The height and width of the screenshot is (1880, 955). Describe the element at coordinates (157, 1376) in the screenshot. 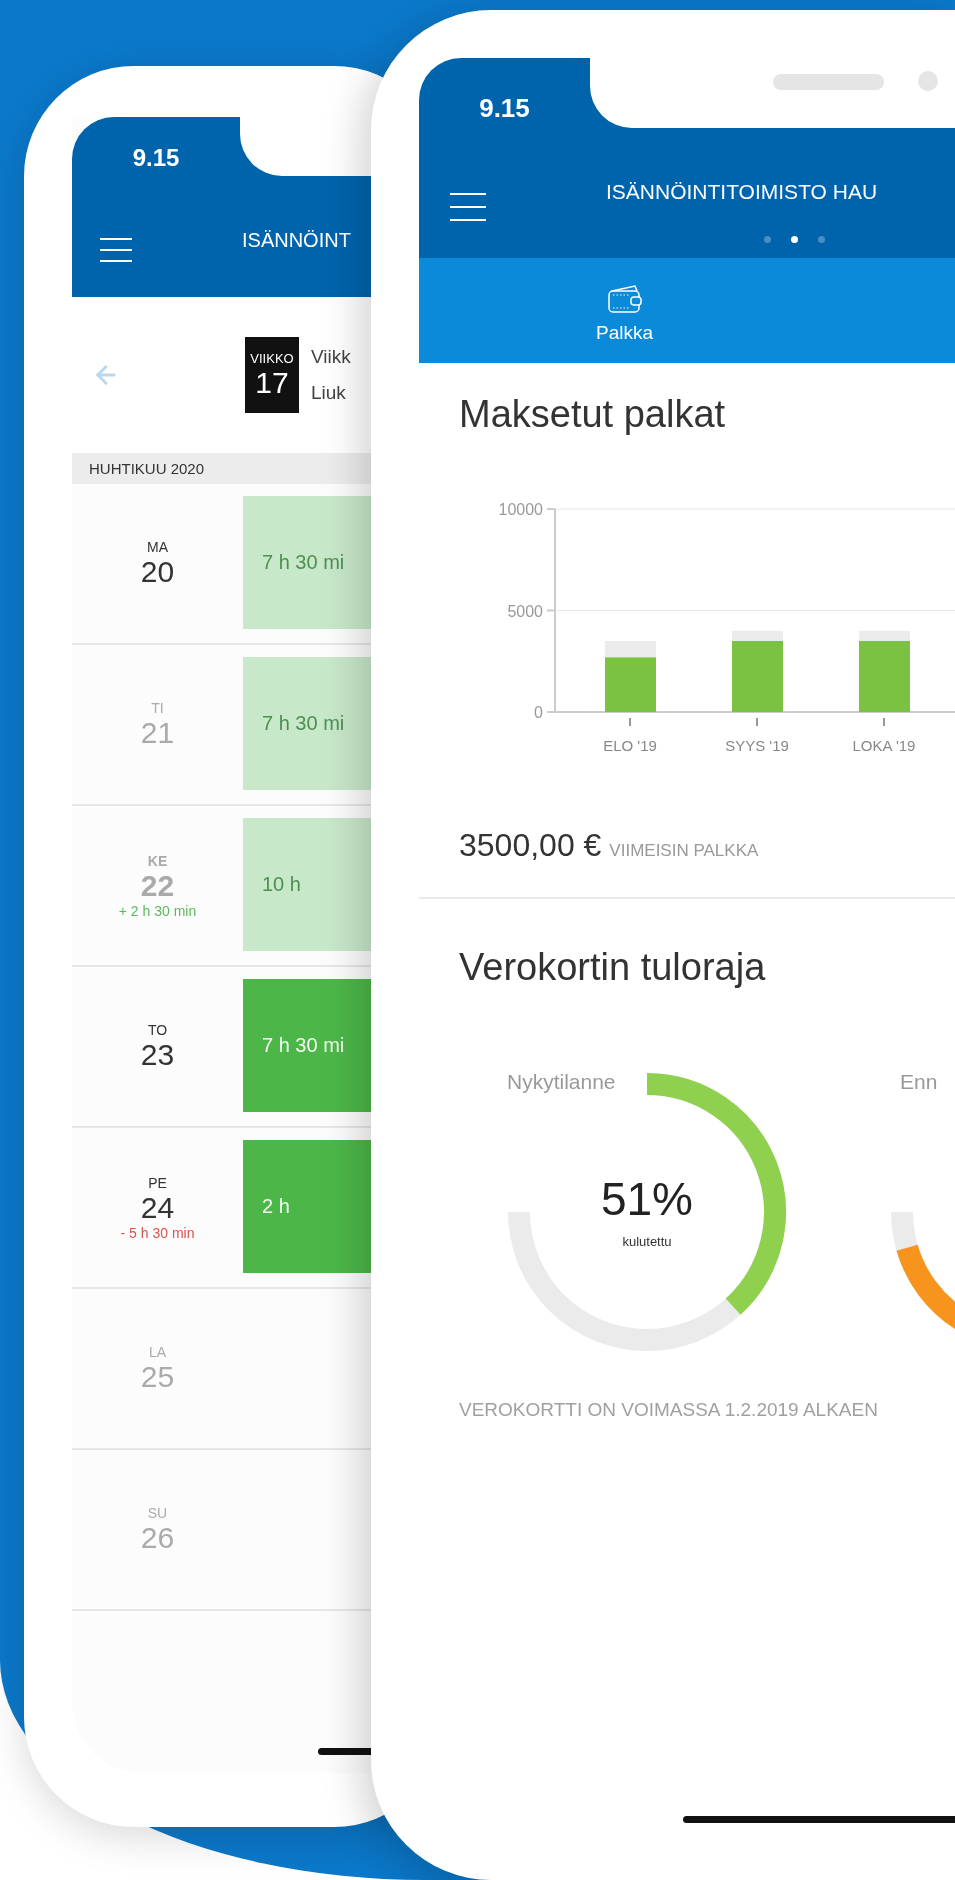

I see `date-number: 25` at that location.